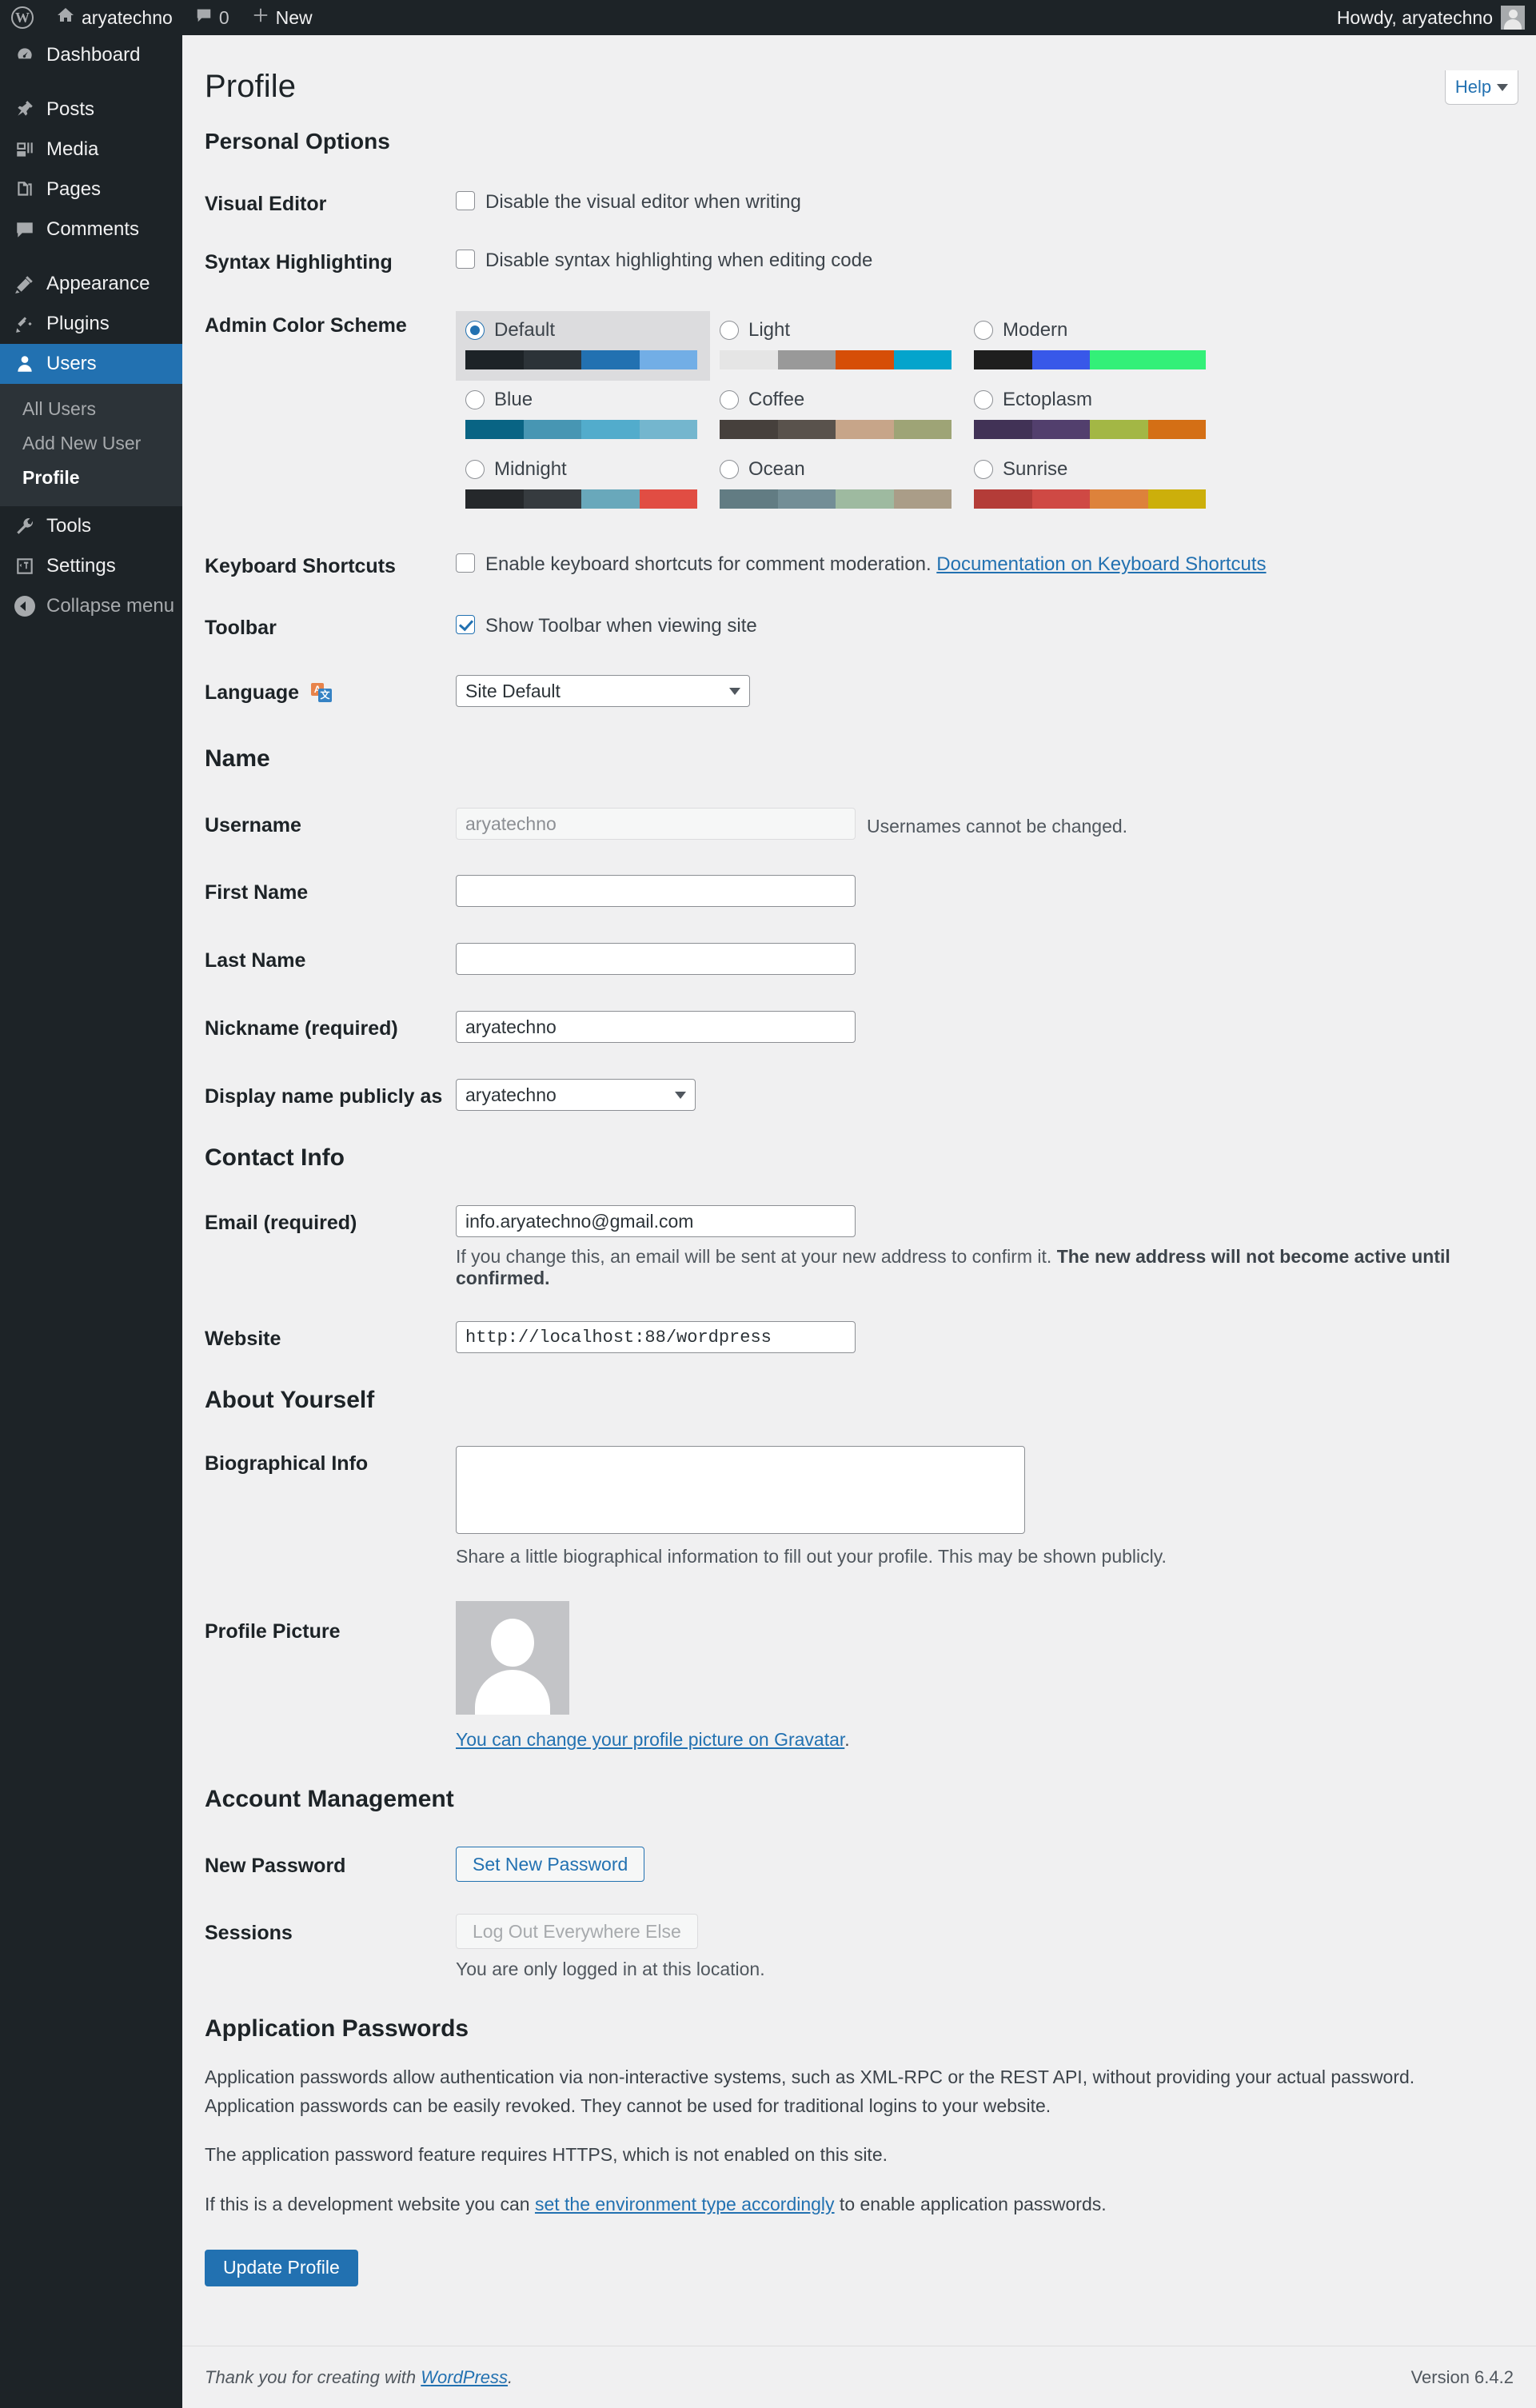 This screenshot has height=2408, width=1536. Describe the element at coordinates (260, 17) in the screenshot. I see `plus-icon` at that location.